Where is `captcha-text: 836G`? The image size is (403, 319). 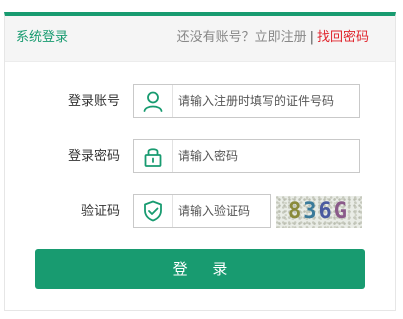
captcha-text: 836G is located at coordinates (318, 212).